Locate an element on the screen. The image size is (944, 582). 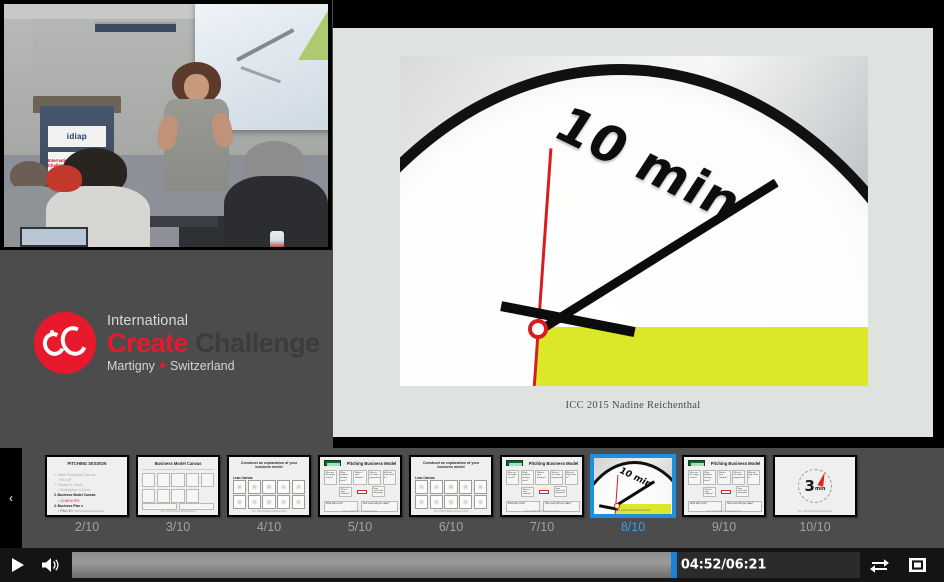
matrix-cell: What is the value proposition? is located at coordinates (738, 477).